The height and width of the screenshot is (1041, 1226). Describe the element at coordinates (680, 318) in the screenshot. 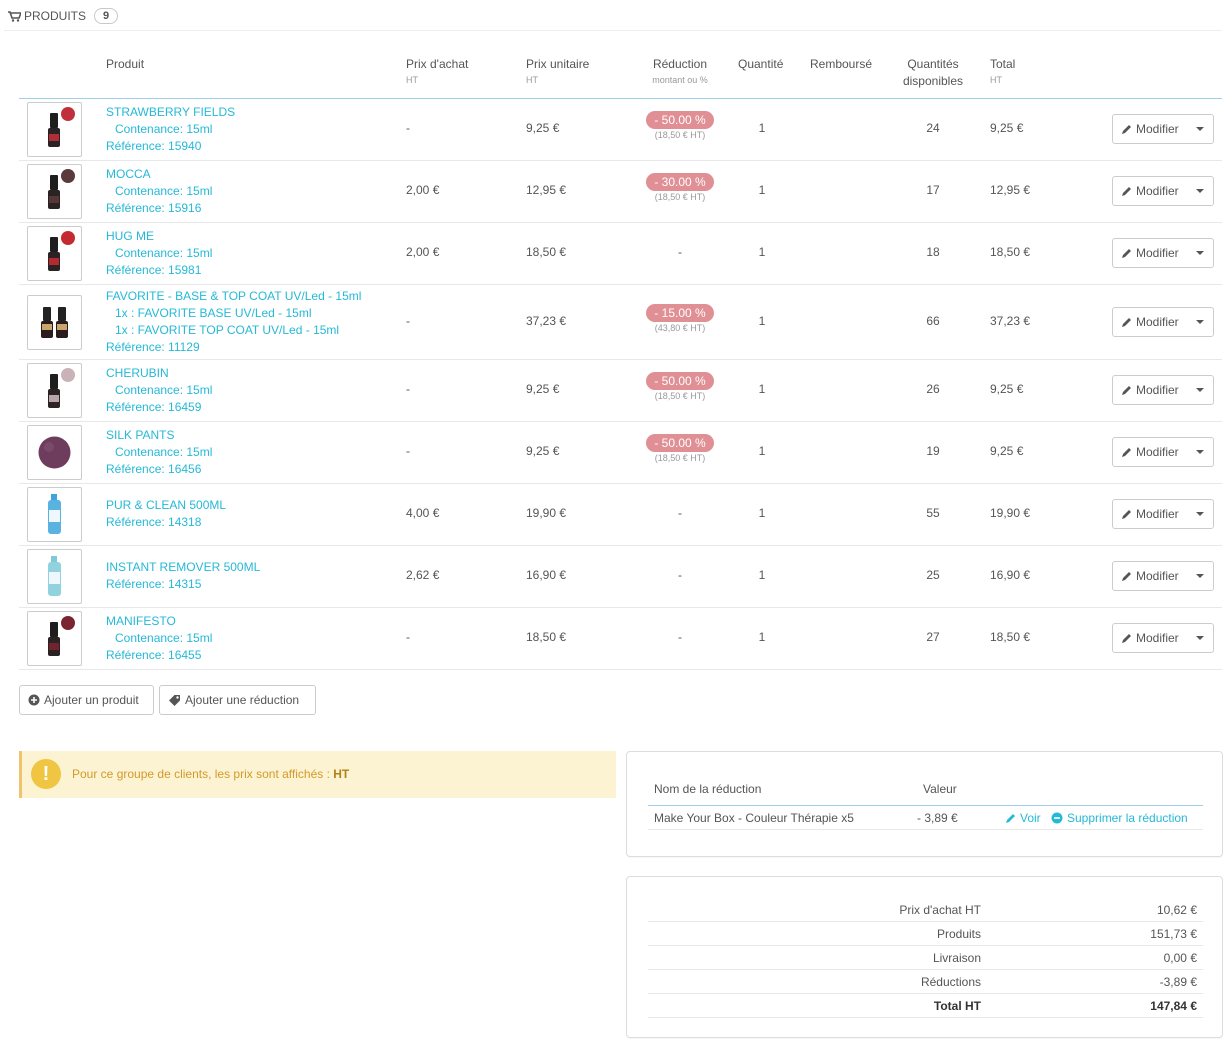

I see `reduction-cell: - 15.00 % (43,80 € HT)` at that location.